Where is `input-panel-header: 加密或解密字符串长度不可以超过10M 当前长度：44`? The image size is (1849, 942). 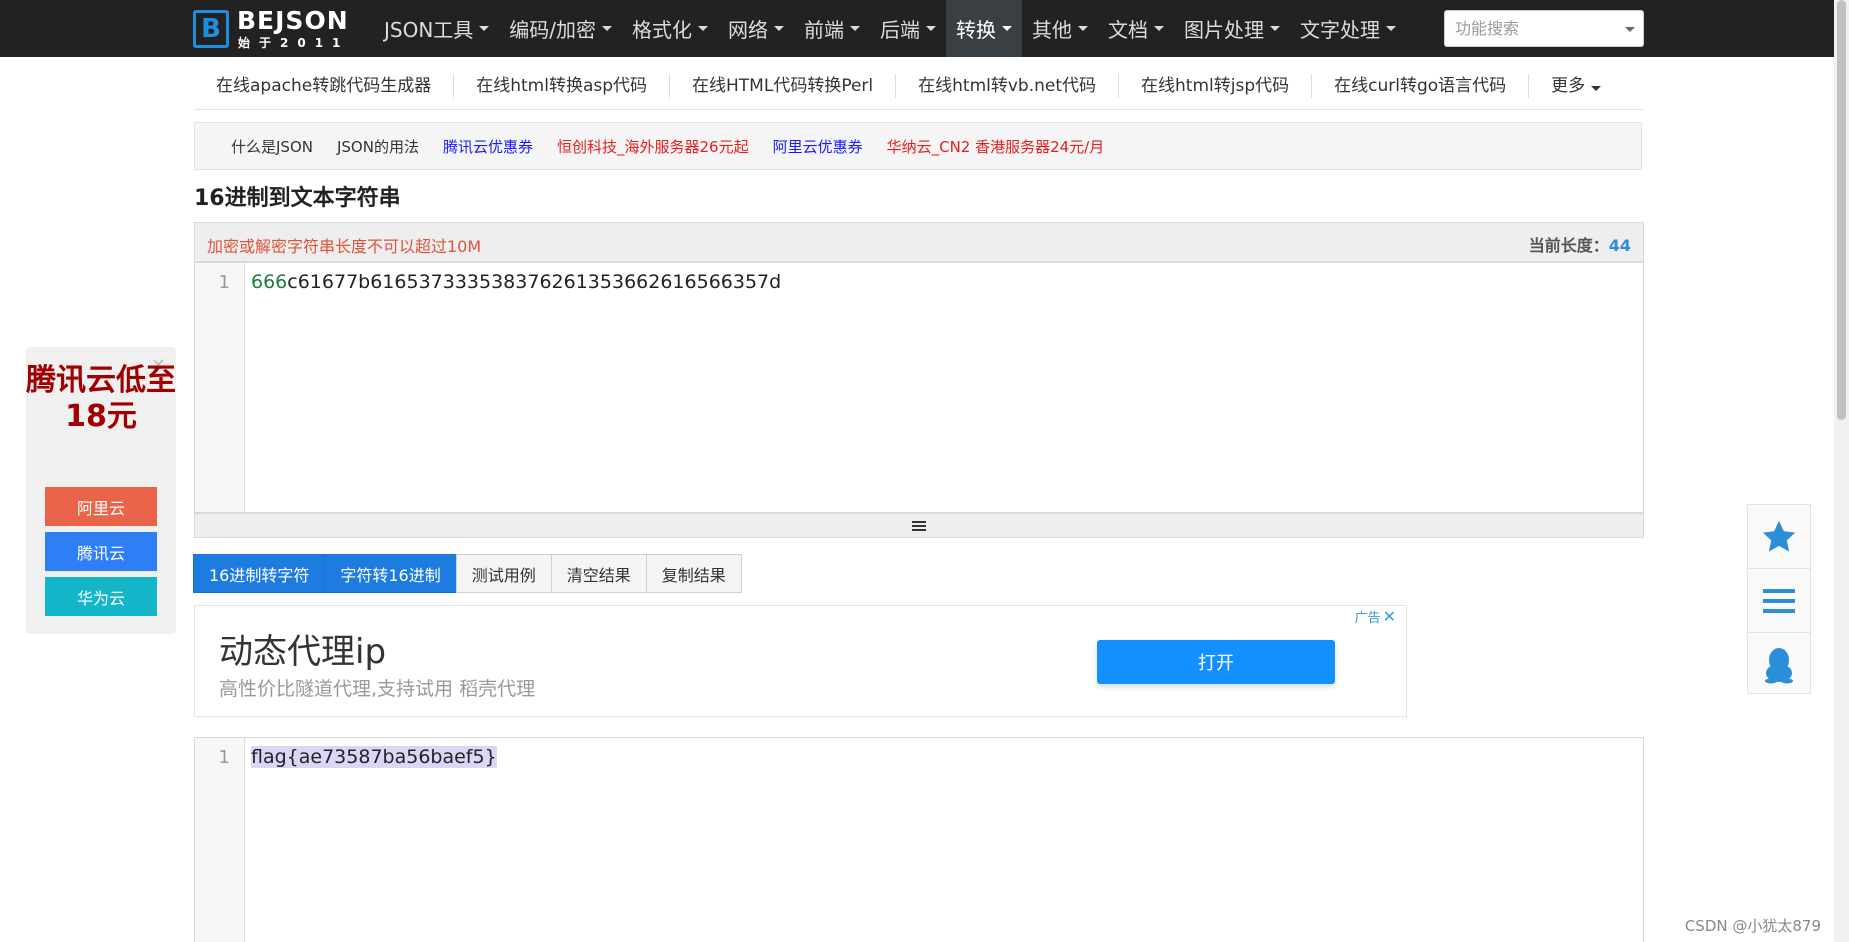
input-panel-header: 加密或解密字符串长度不可以超过10M 当前长度：44 is located at coordinates (919, 242).